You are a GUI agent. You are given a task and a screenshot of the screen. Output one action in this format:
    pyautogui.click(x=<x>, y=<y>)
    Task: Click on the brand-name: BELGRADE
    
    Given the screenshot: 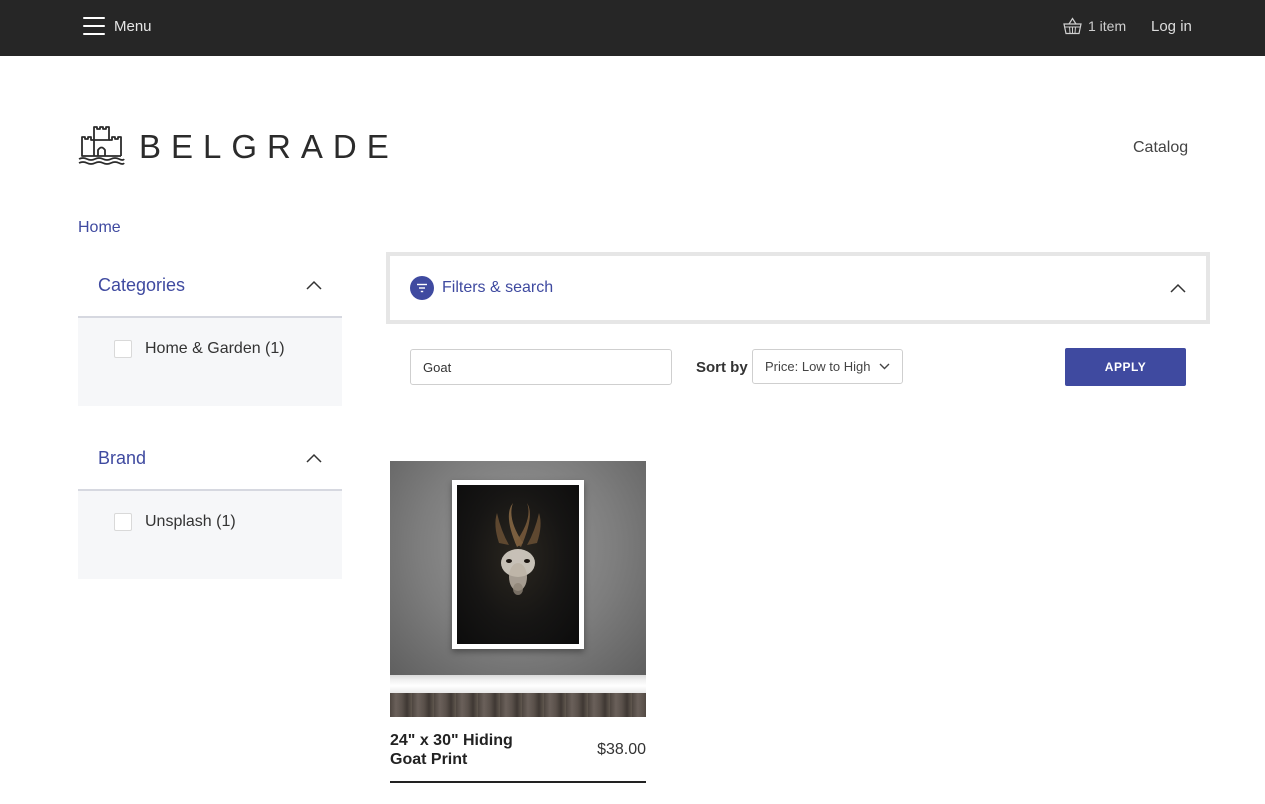 What is the action you would take?
    pyautogui.click(x=269, y=146)
    